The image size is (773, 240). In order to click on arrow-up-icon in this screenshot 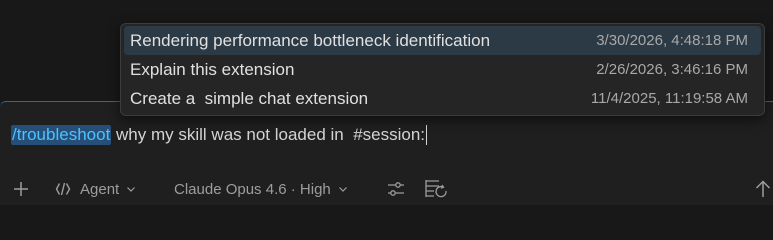, I will do `click(763, 189)`.